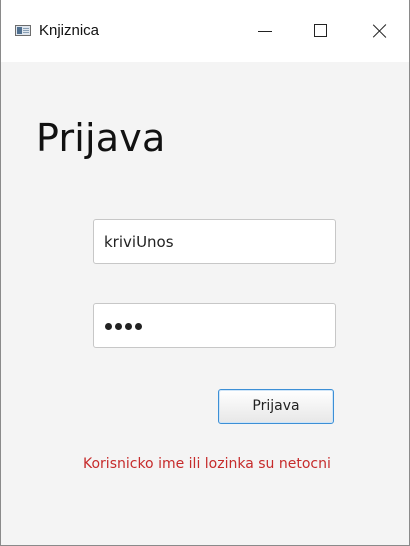 The height and width of the screenshot is (546, 410). I want to click on title-bar: Knjiznica, so click(205, 31).